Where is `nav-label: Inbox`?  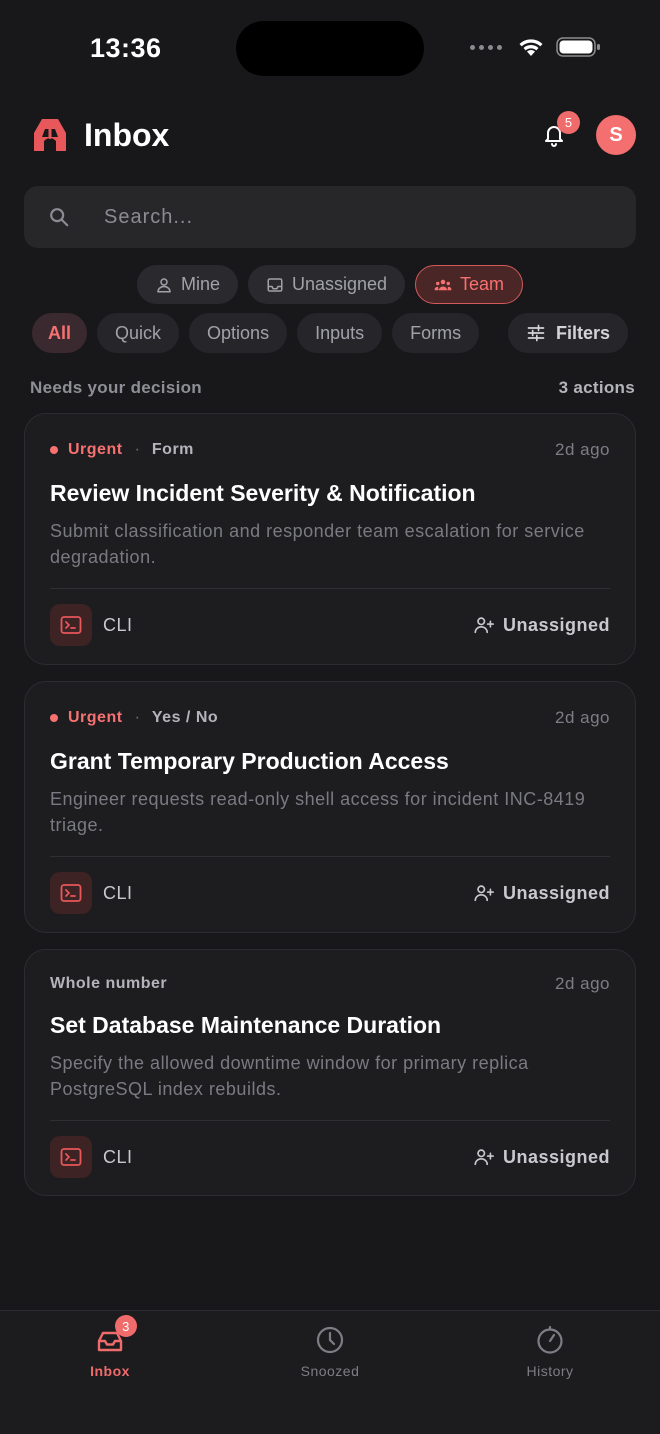 nav-label: Inbox is located at coordinates (110, 1371).